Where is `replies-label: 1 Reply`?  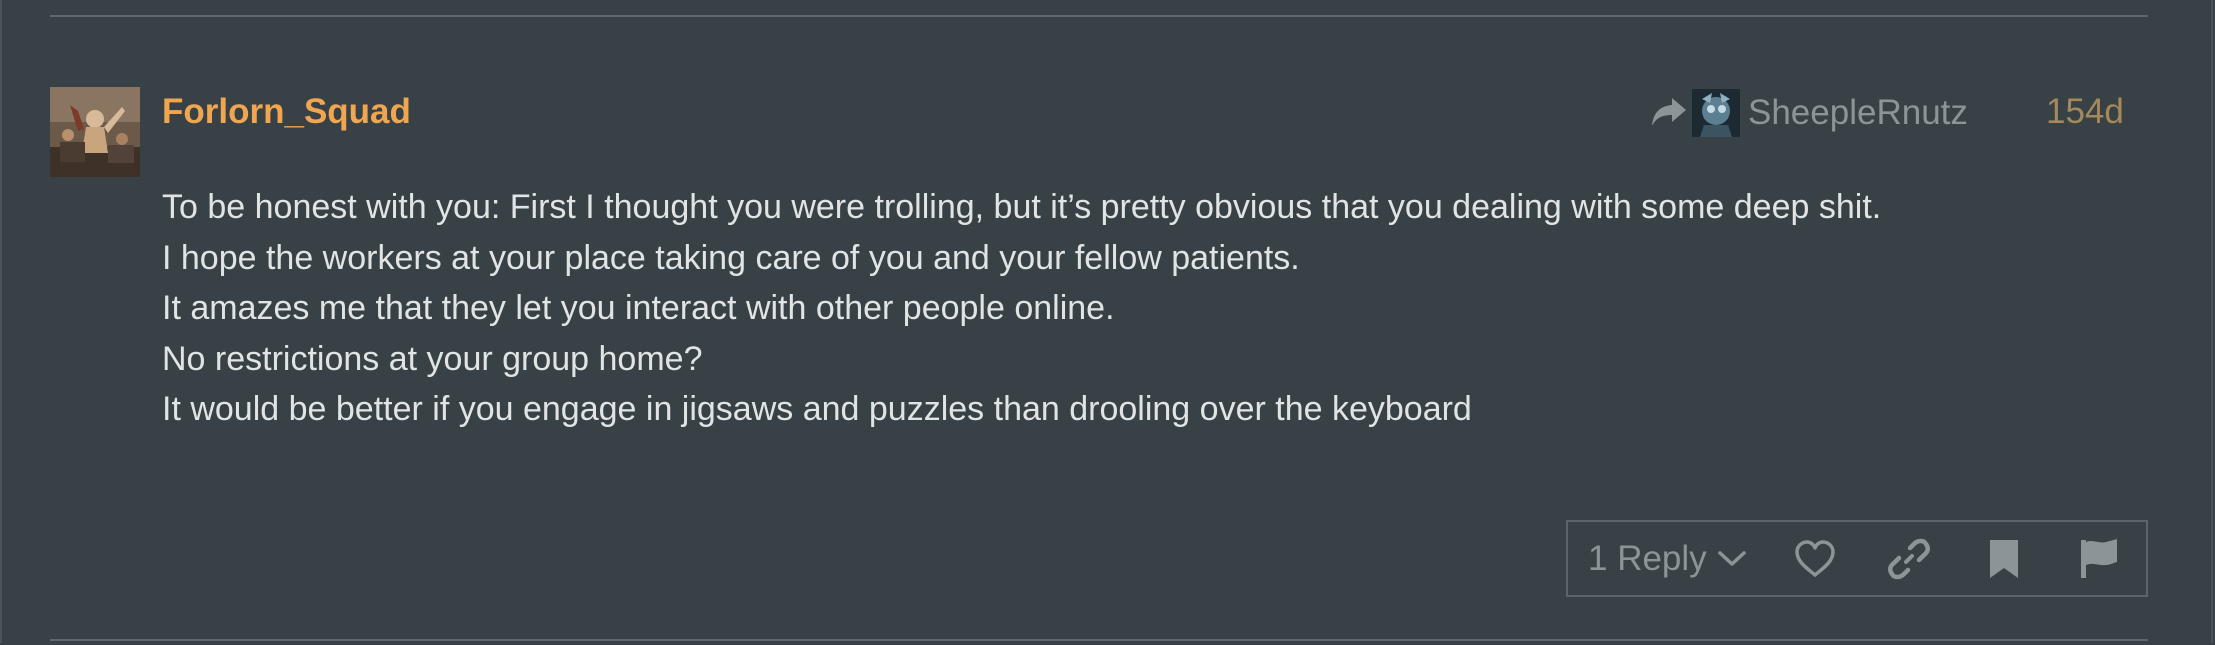 replies-label: 1 Reply is located at coordinates (1647, 558).